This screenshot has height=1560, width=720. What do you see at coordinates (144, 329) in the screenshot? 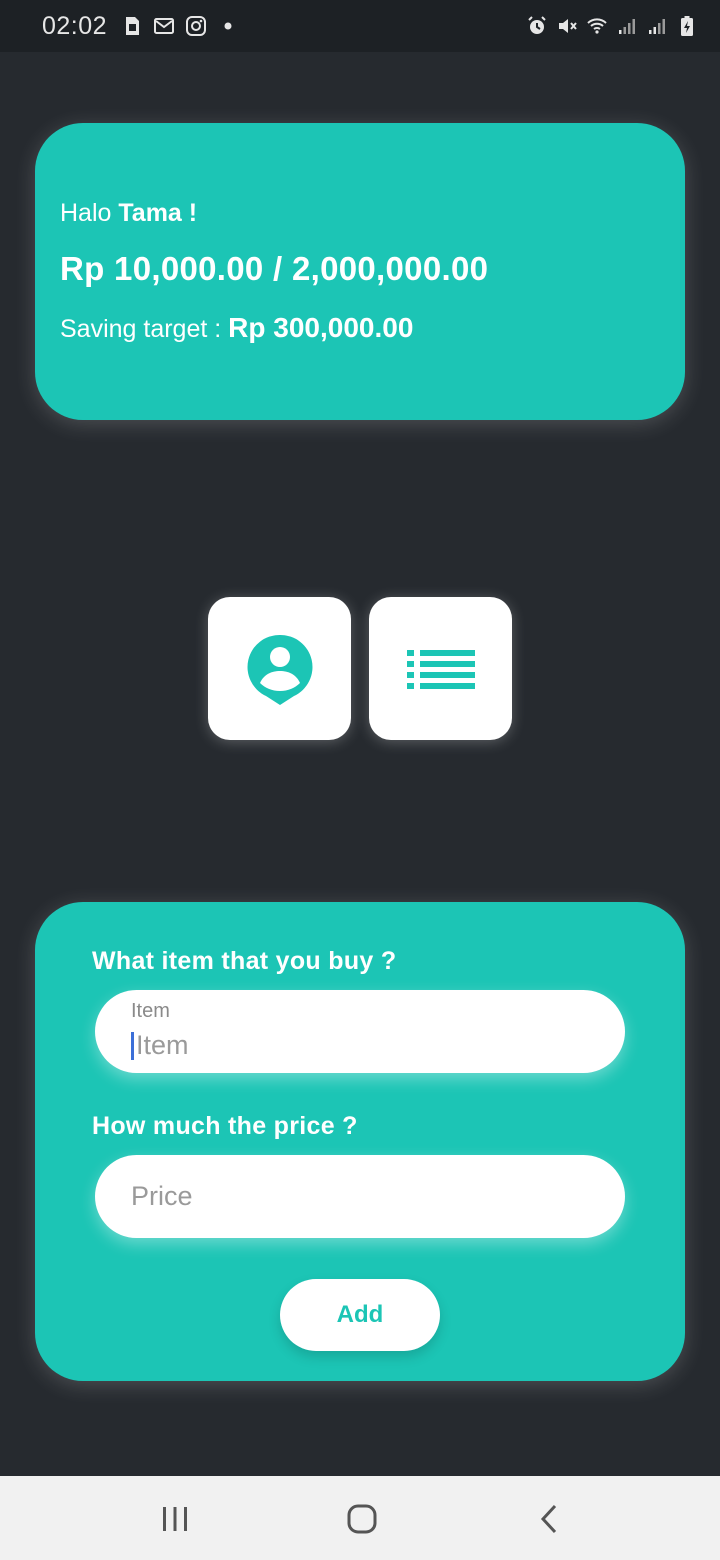
I see `saving-target-label: Saving target :` at bounding box center [144, 329].